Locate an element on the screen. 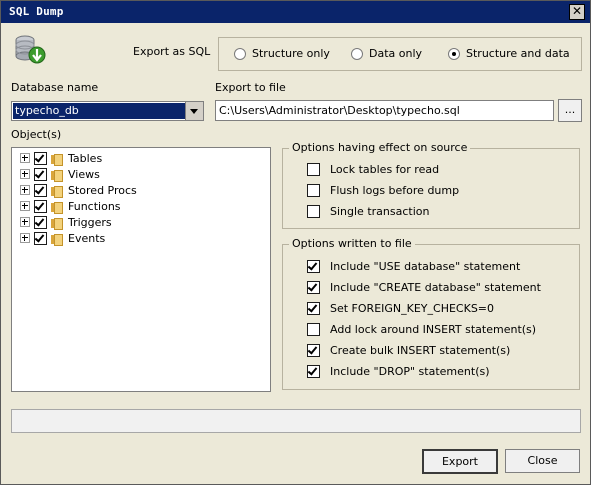  radio-structure-and-data: Structure and data is located at coordinates (509, 53).